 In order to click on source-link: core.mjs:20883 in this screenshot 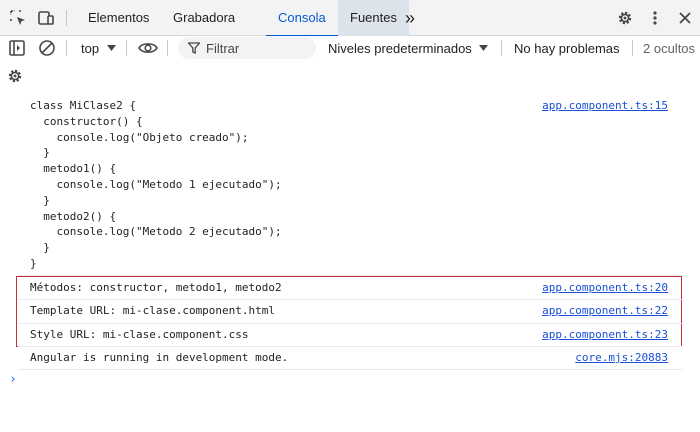, I will do `click(621, 358)`.